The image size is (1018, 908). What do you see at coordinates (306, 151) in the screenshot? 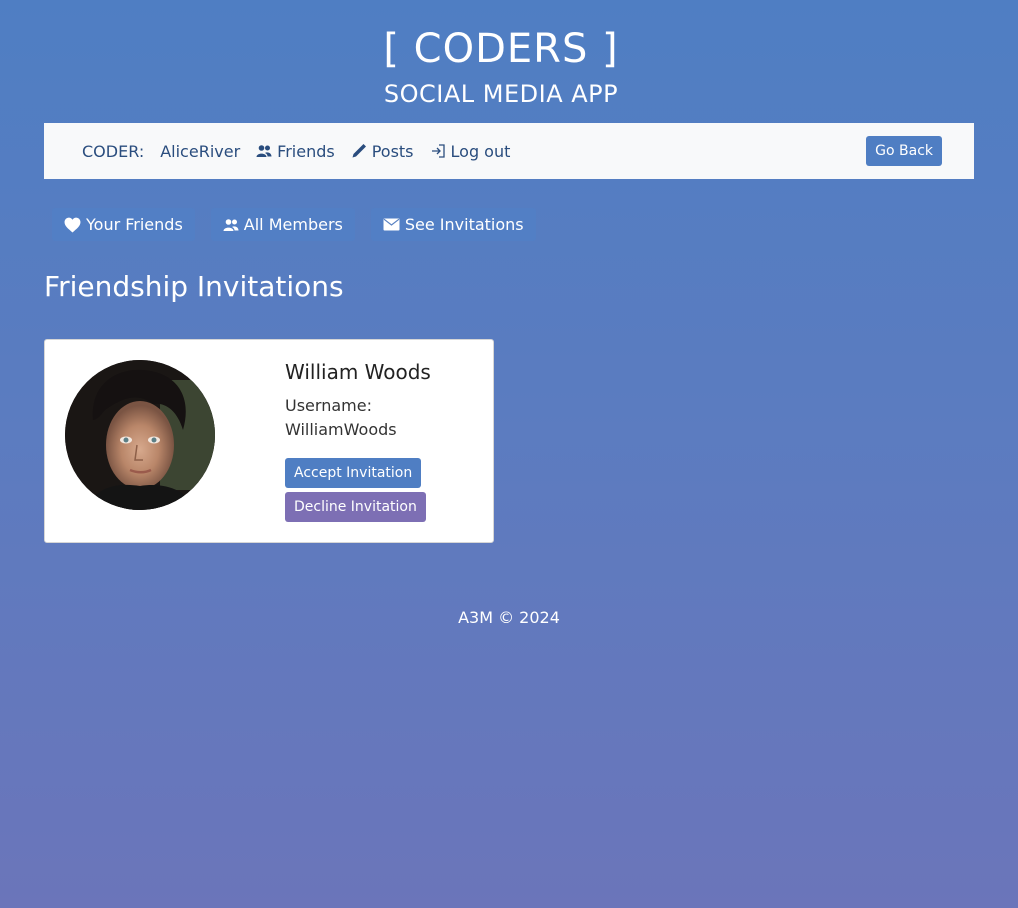
I see `nav-friends-label: Friends` at bounding box center [306, 151].